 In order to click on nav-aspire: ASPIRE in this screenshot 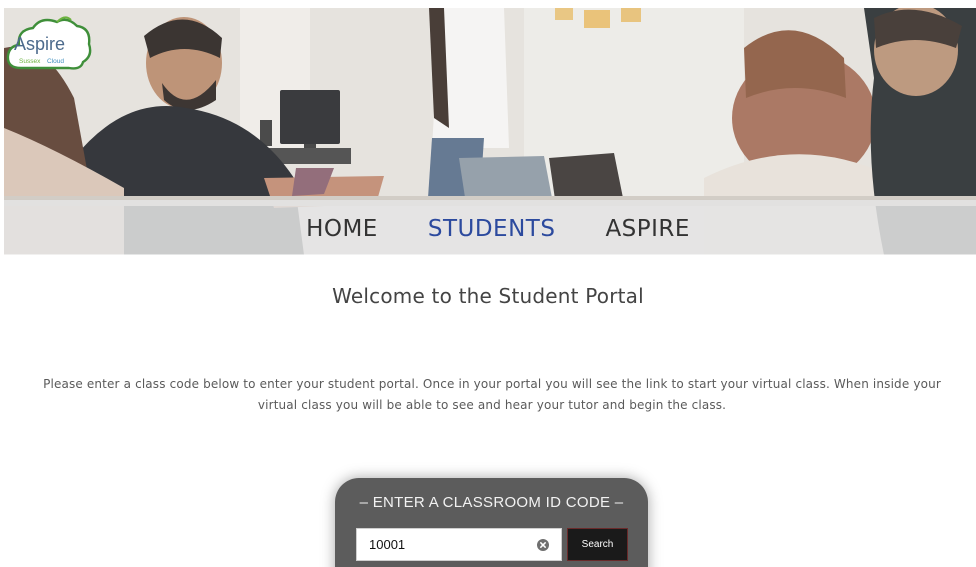, I will do `click(647, 228)`.